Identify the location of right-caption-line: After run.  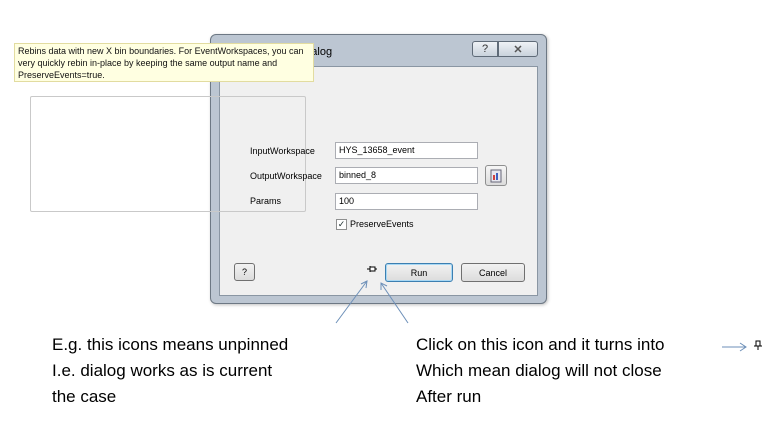
(449, 396).